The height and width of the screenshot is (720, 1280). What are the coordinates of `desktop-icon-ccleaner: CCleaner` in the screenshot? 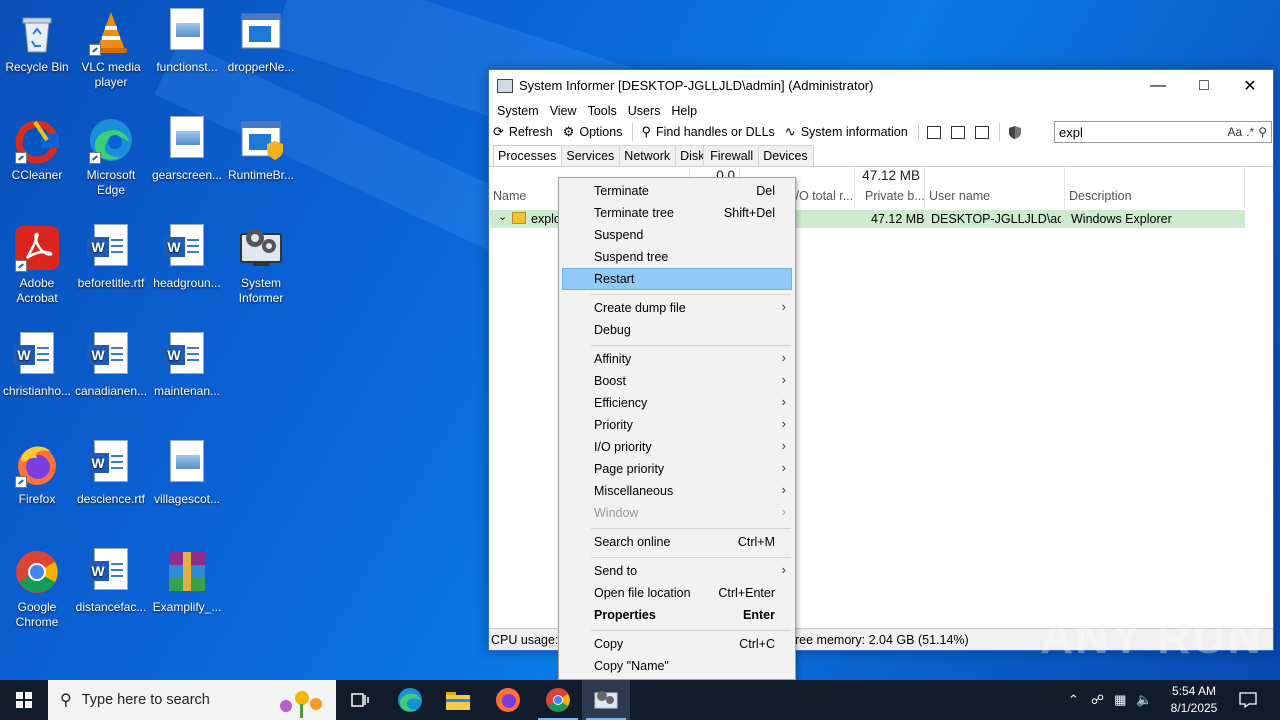 It's located at (37, 149).